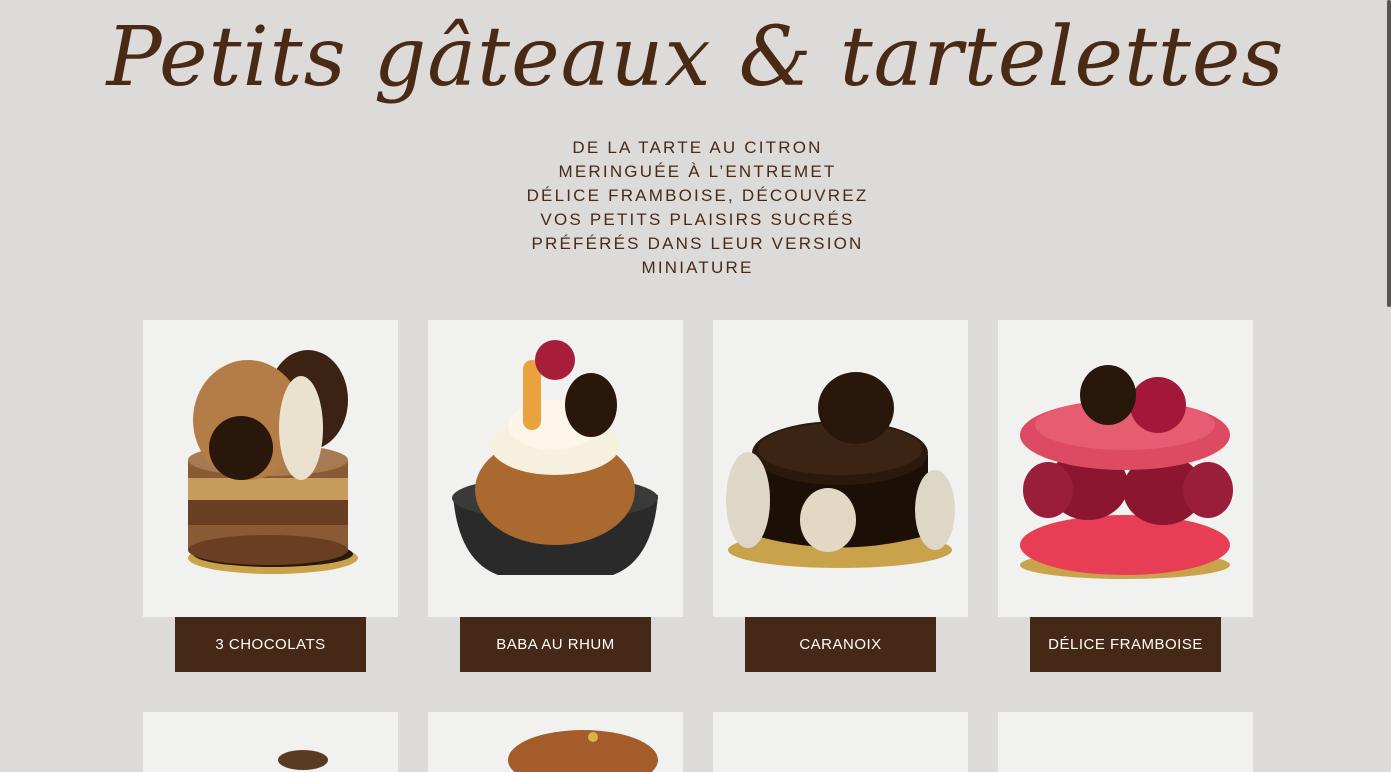 The width and height of the screenshot is (1391, 772). Describe the element at coordinates (1389, 153) in the screenshot. I see `scrollbar` at that location.